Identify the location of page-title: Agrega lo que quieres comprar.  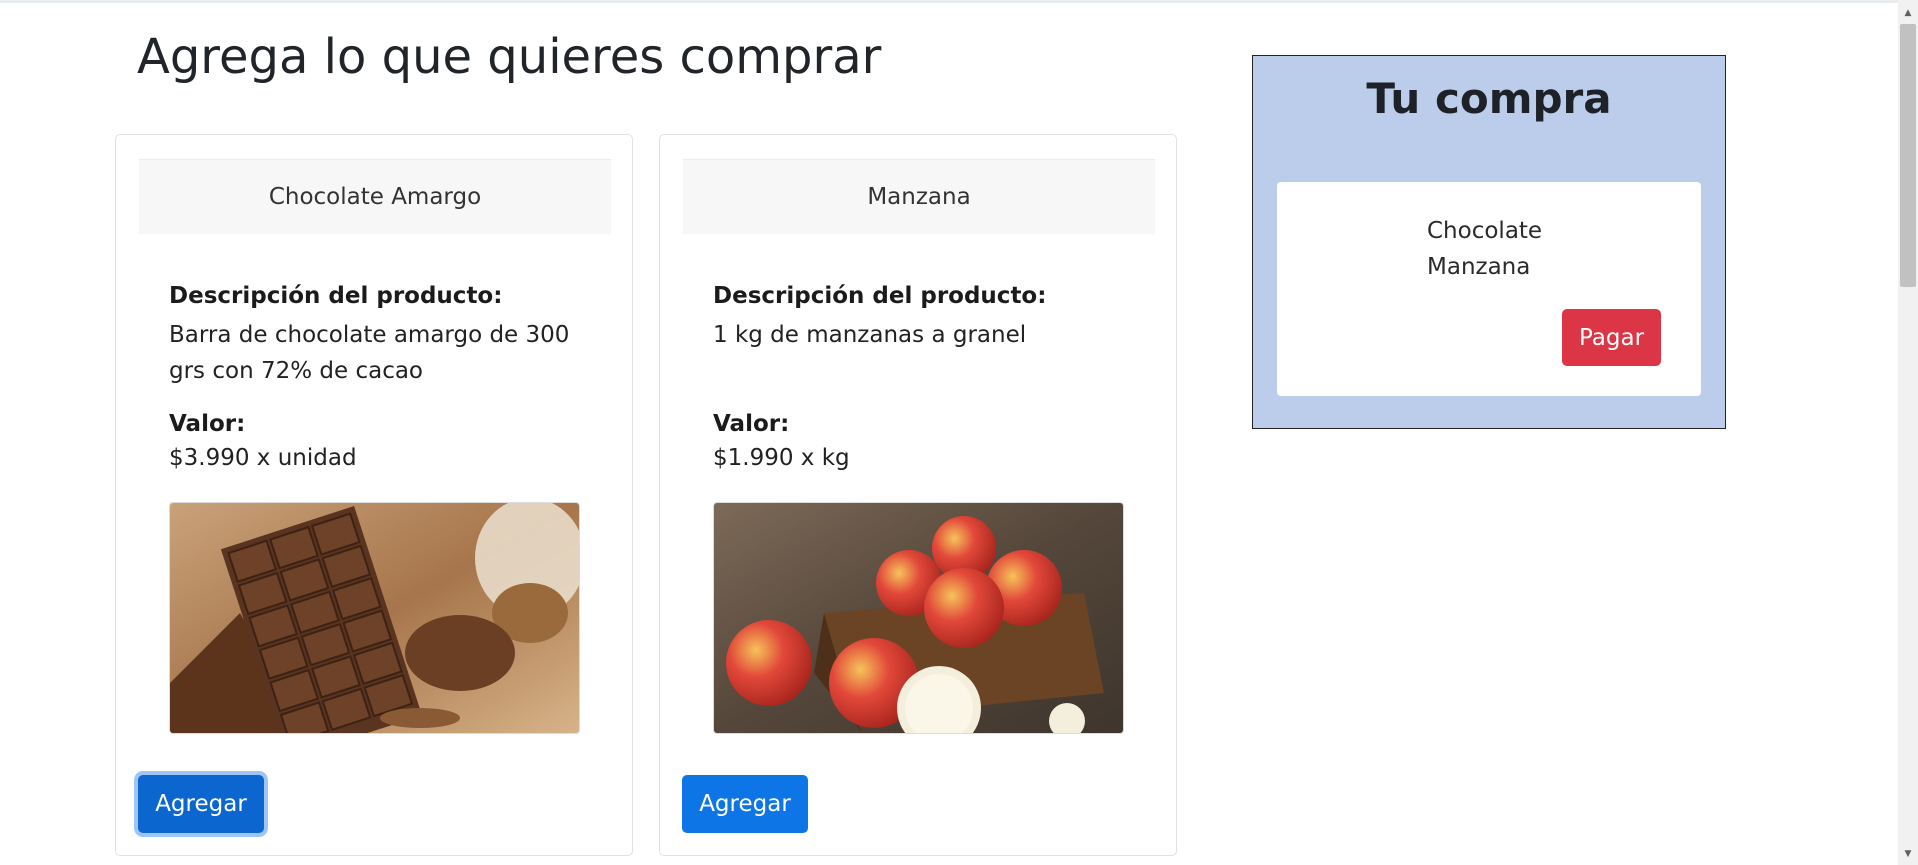
(509, 57).